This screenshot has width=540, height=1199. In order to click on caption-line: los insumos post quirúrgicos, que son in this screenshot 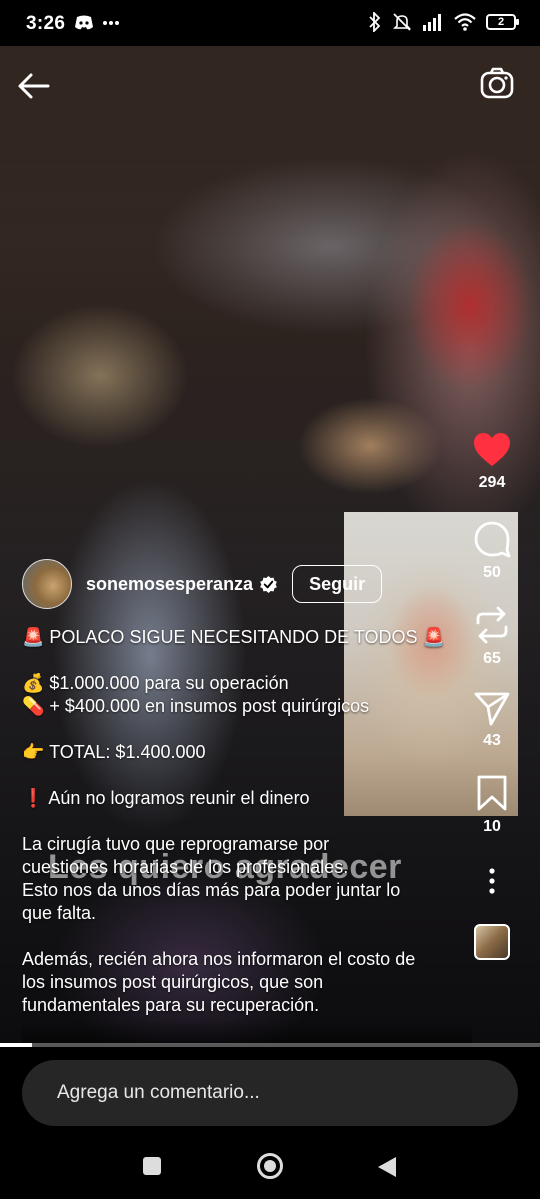, I will do `click(173, 982)`.